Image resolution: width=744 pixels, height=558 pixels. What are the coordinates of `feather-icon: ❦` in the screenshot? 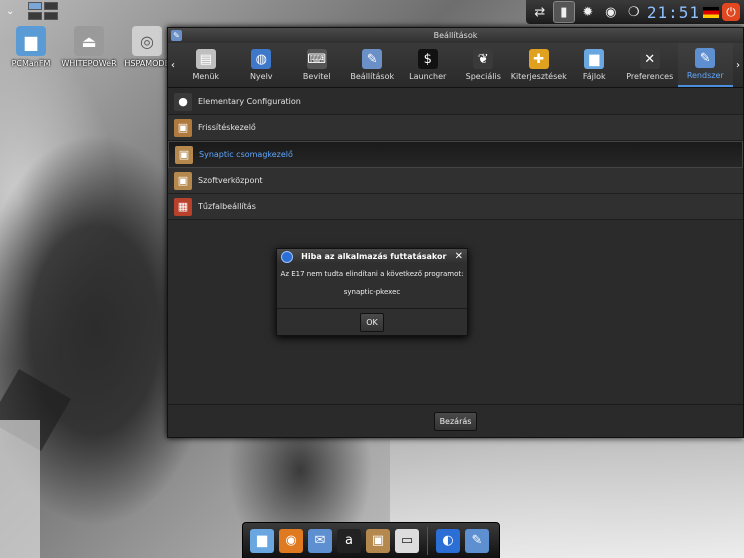 It's located at (483, 59).